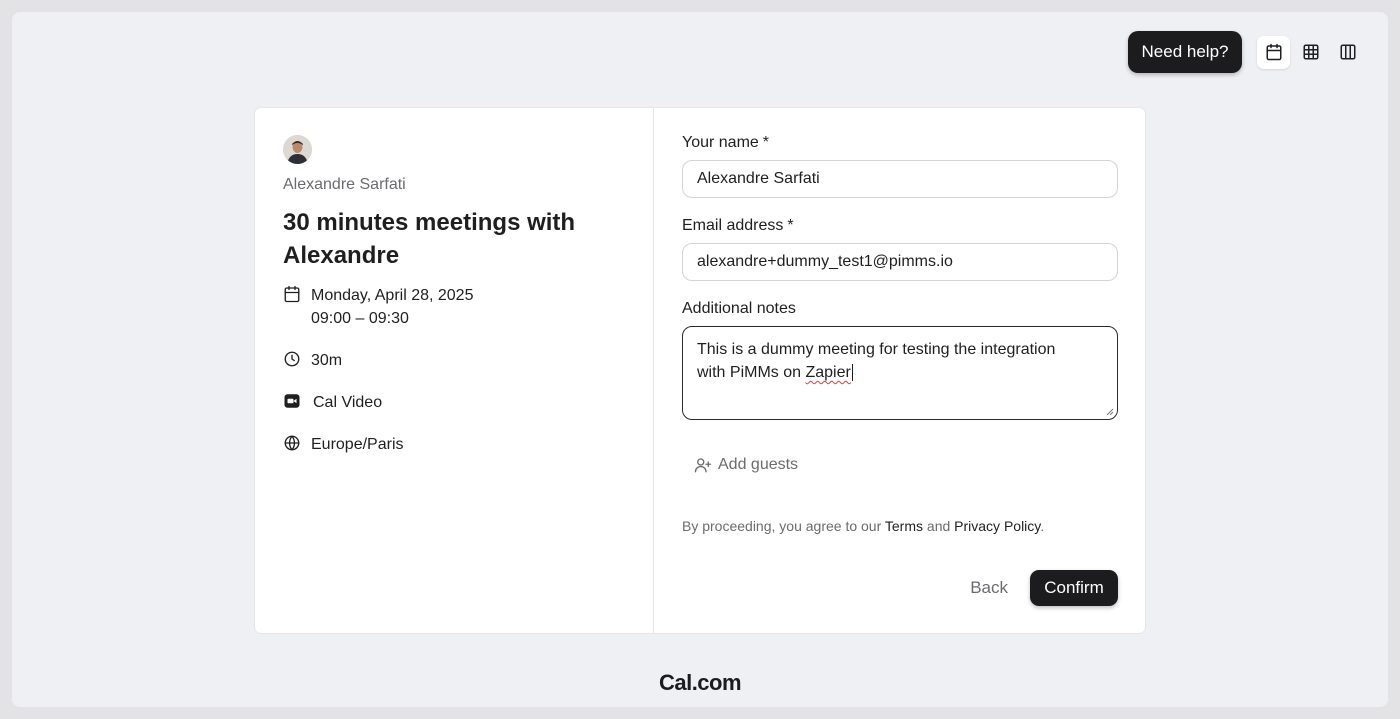  What do you see at coordinates (738, 225) in the screenshot?
I see `email-label: Email address *` at bounding box center [738, 225].